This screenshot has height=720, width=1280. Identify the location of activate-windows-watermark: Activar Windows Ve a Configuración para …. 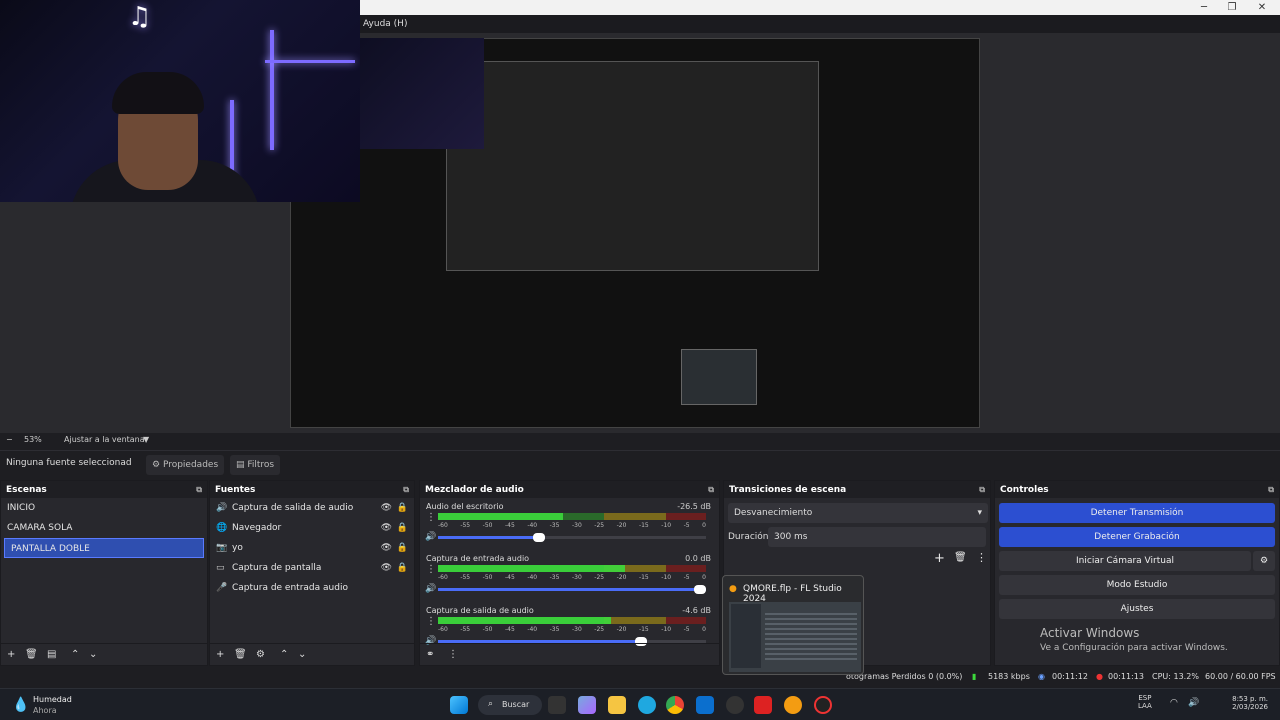
(1134, 639).